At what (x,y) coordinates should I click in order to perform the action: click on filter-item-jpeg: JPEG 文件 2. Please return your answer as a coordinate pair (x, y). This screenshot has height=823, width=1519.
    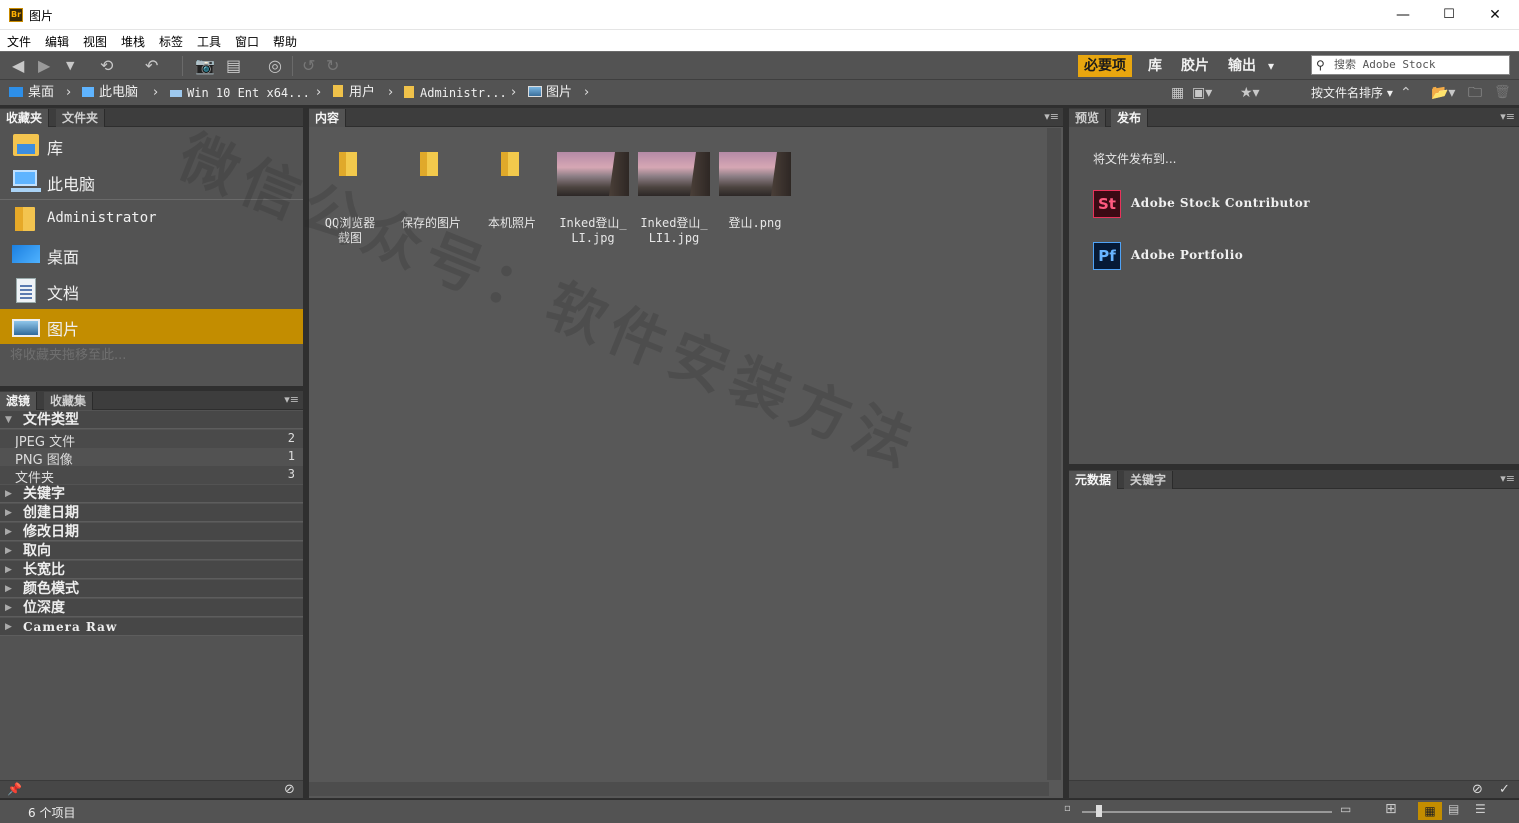
    Looking at the image, I should click on (151, 440).